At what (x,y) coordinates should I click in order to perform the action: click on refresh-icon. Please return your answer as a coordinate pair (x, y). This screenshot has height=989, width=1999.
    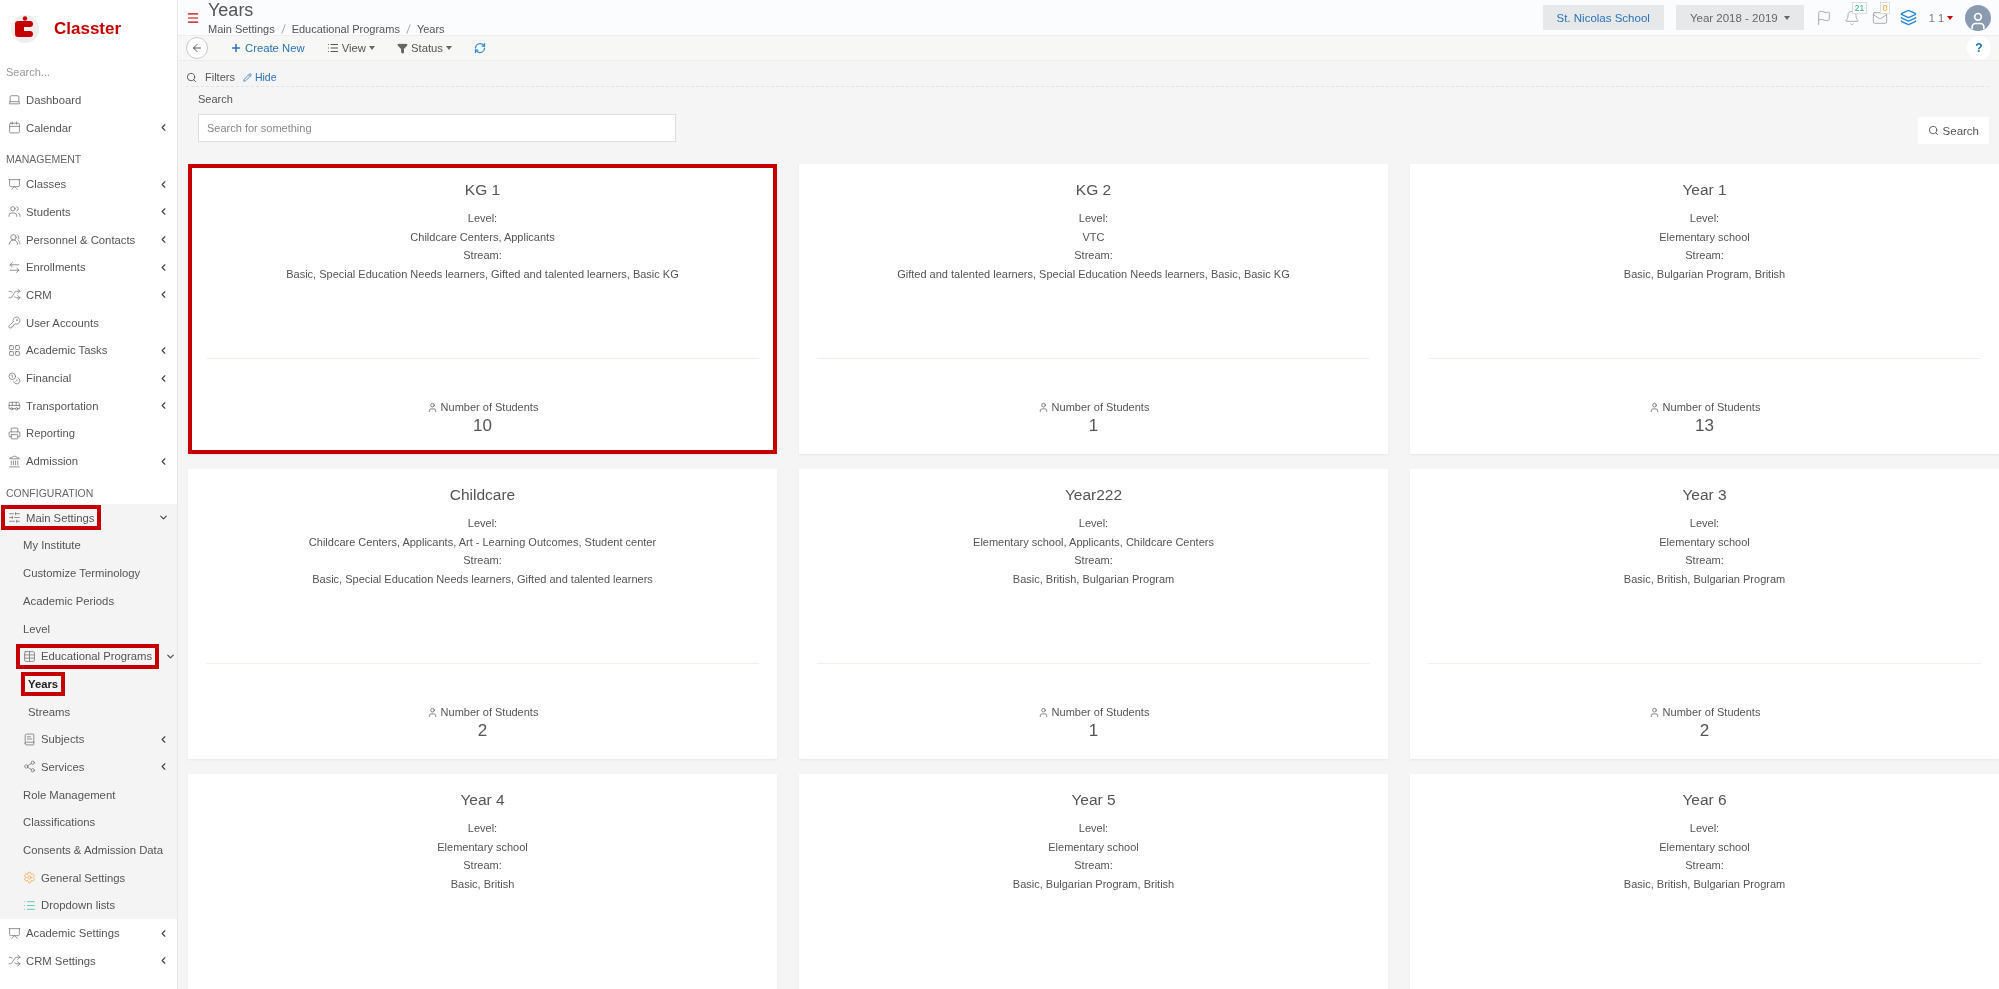
    Looking at the image, I should click on (480, 48).